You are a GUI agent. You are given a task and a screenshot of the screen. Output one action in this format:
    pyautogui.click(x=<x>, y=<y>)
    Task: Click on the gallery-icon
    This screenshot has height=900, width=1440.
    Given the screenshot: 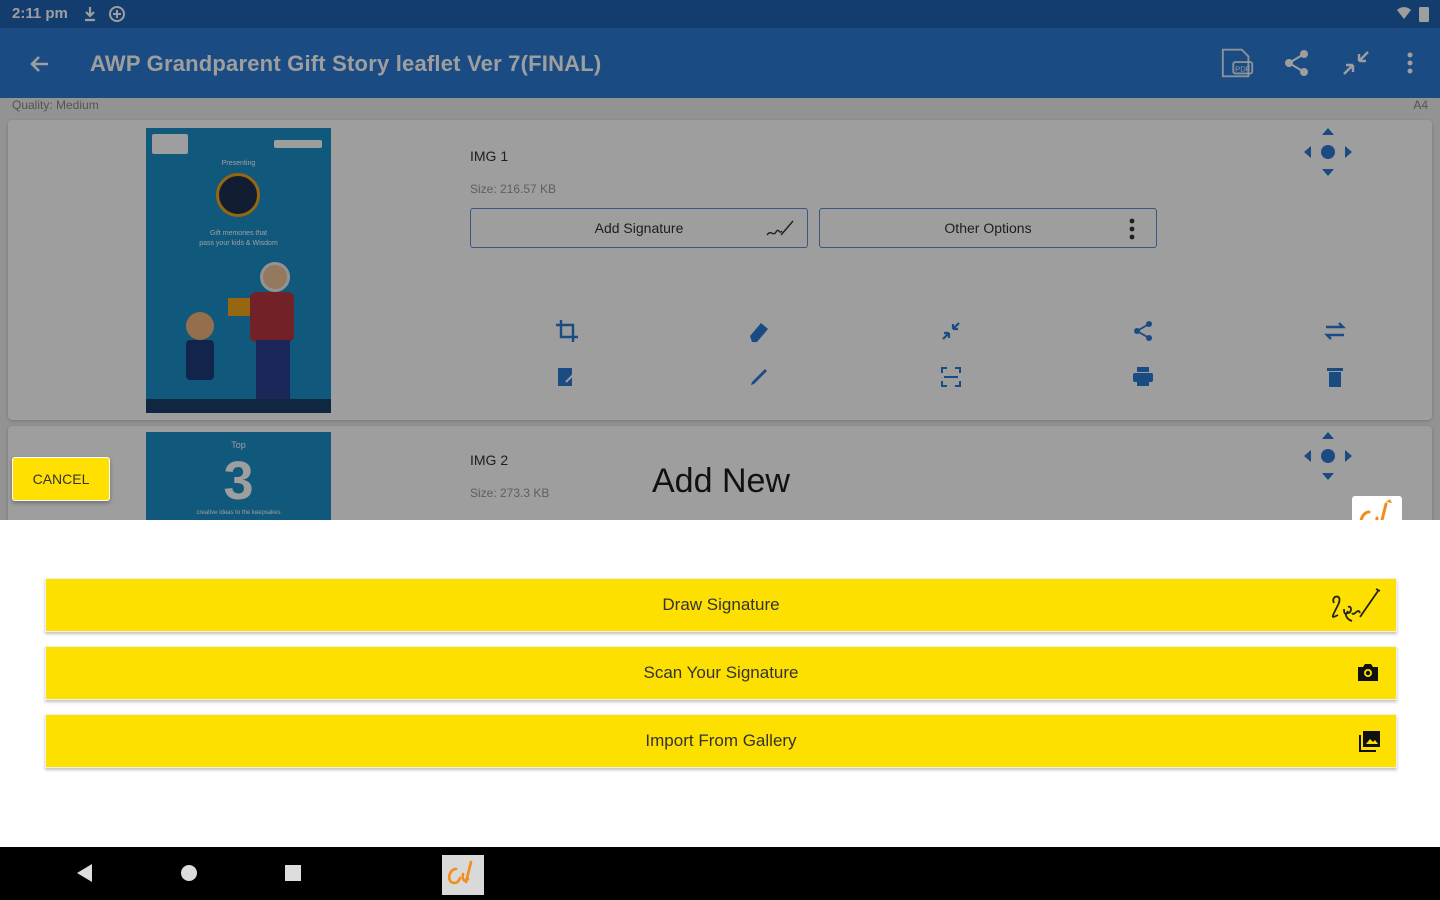 What is the action you would take?
    pyautogui.click(x=1369, y=741)
    